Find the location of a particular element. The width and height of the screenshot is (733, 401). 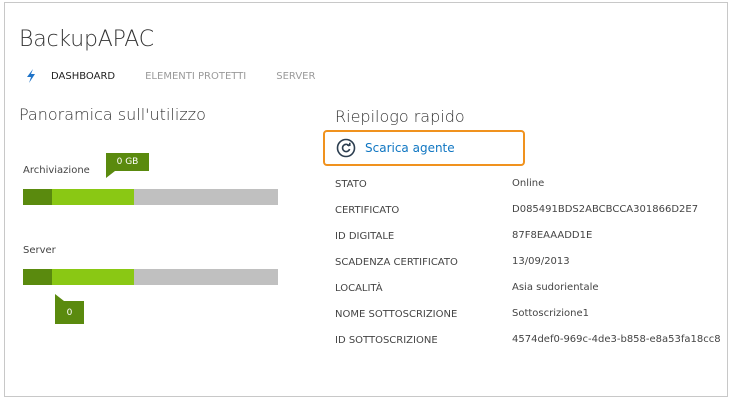

storage-usage-bar-segment-dark is located at coordinates (37, 197).